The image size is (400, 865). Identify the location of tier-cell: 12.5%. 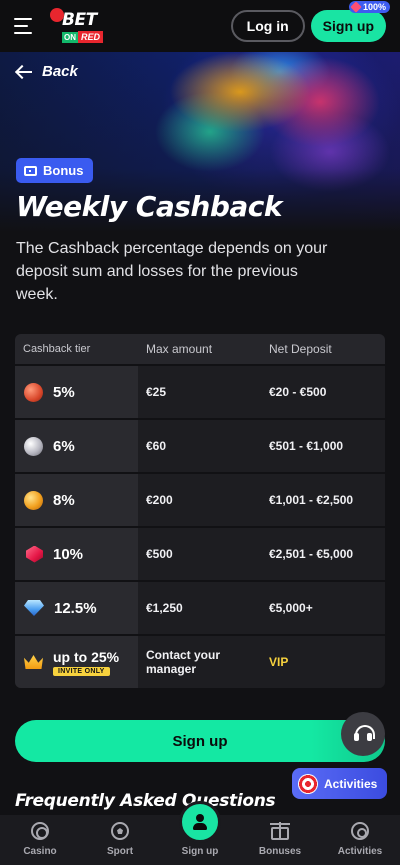
(76, 608).